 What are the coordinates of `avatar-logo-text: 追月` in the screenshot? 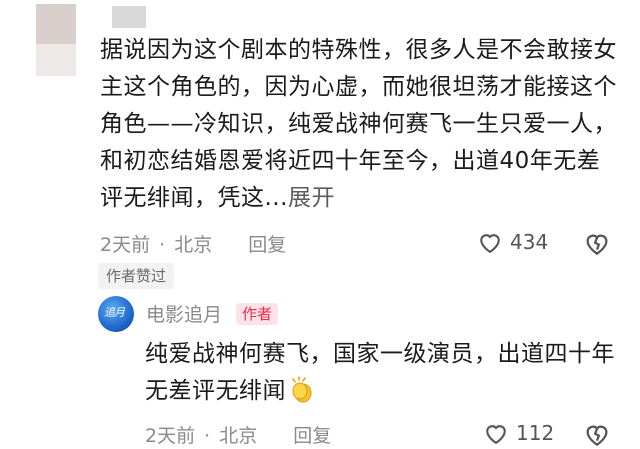 It's located at (114, 312).